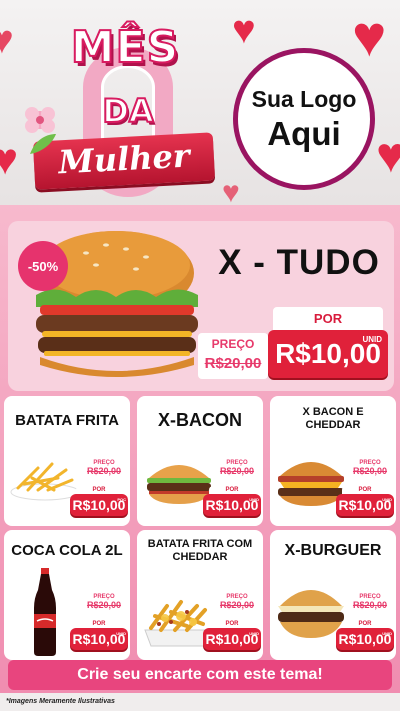 Image resolution: width=400 pixels, height=711 pixels. I want to click on product-name: X BACON E CHEDDAR, so click(333, 418).